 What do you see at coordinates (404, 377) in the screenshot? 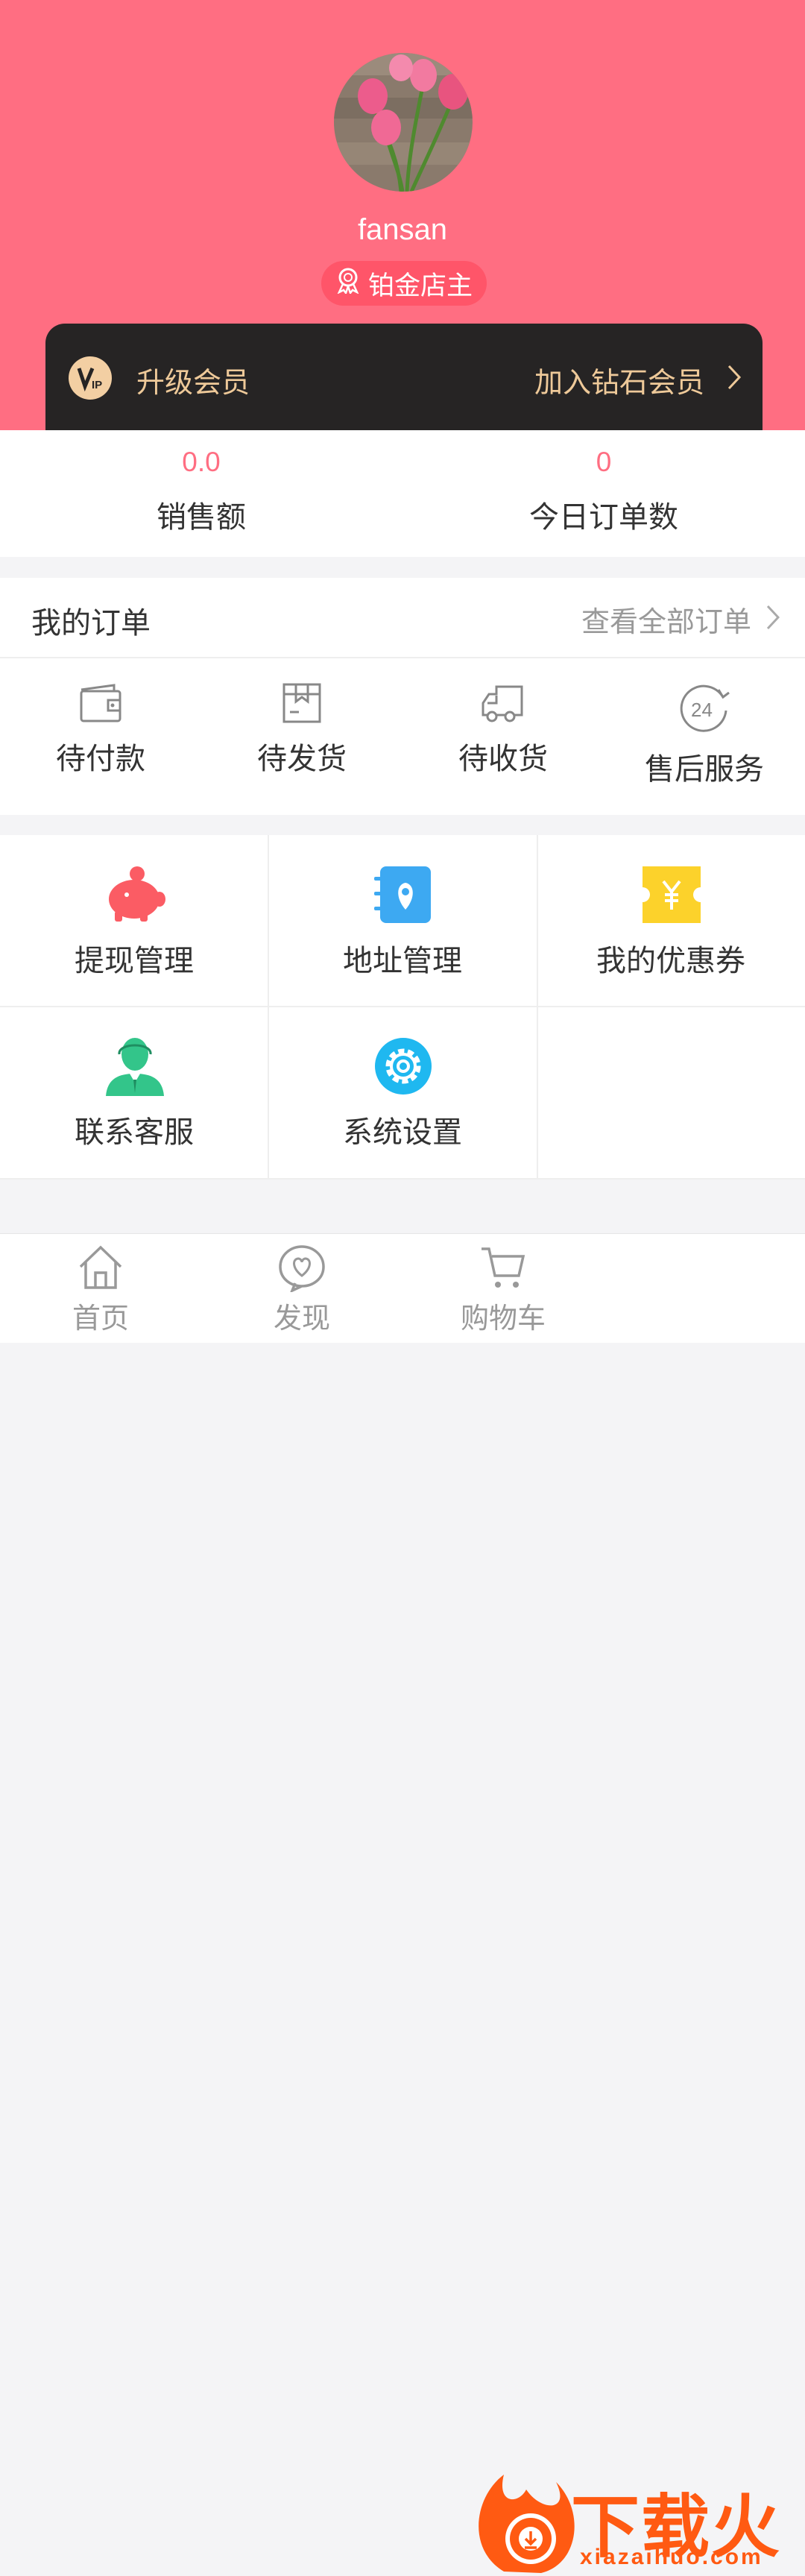
I see `vip-upgrade-bar: IP 升级会员 加入钻石会员` at bounding box center [404, 377].